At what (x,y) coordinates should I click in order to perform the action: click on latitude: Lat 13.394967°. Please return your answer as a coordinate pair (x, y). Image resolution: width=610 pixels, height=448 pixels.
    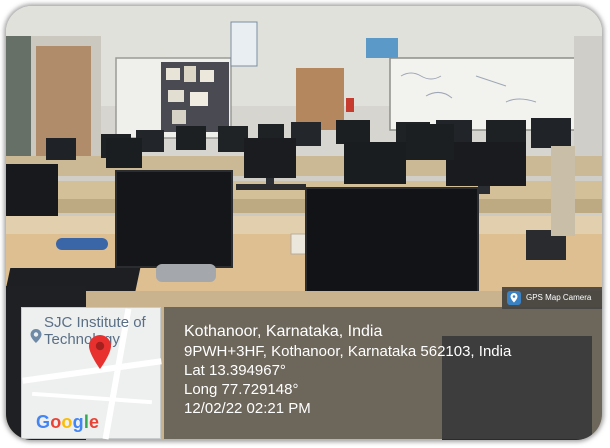
    Looking at the image, I should click on (235, 370).